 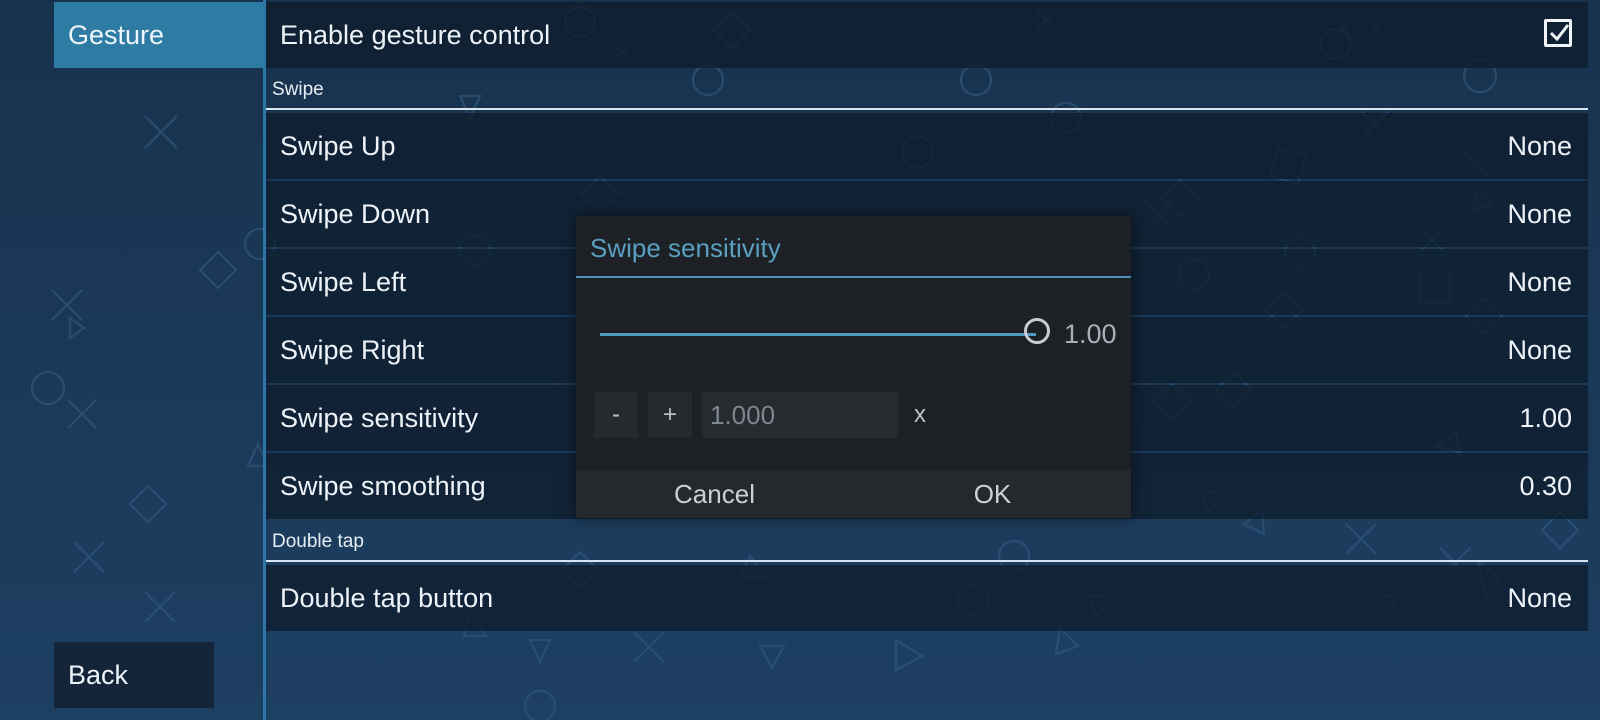 I want to click on setting-value: 1.00, so click(x=1545, y=418).